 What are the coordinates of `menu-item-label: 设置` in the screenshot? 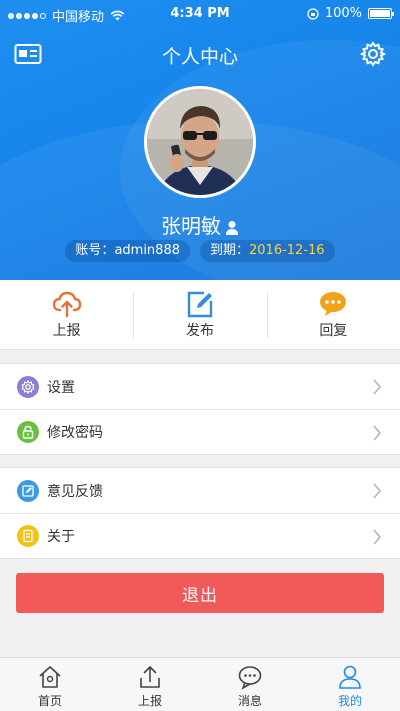 It's located at (61, 387).